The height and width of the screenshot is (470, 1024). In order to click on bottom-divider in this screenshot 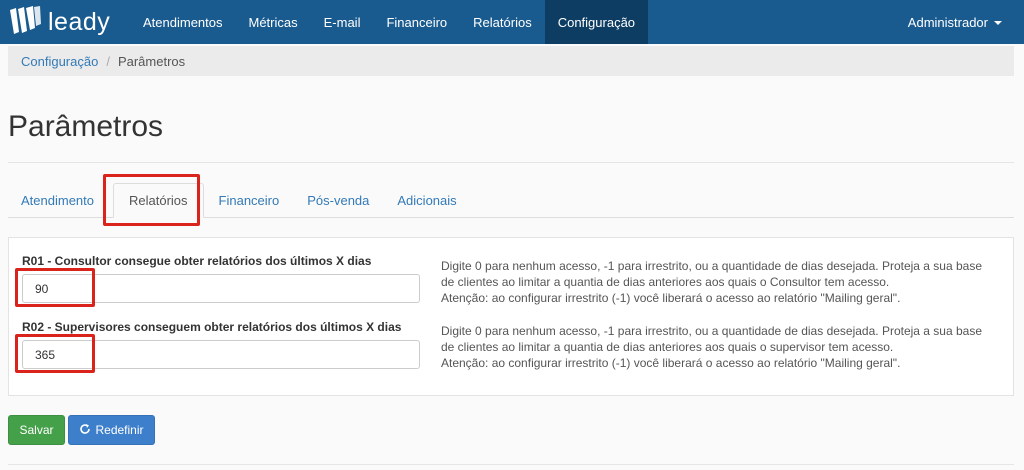, I will do `click(511, 464)`.